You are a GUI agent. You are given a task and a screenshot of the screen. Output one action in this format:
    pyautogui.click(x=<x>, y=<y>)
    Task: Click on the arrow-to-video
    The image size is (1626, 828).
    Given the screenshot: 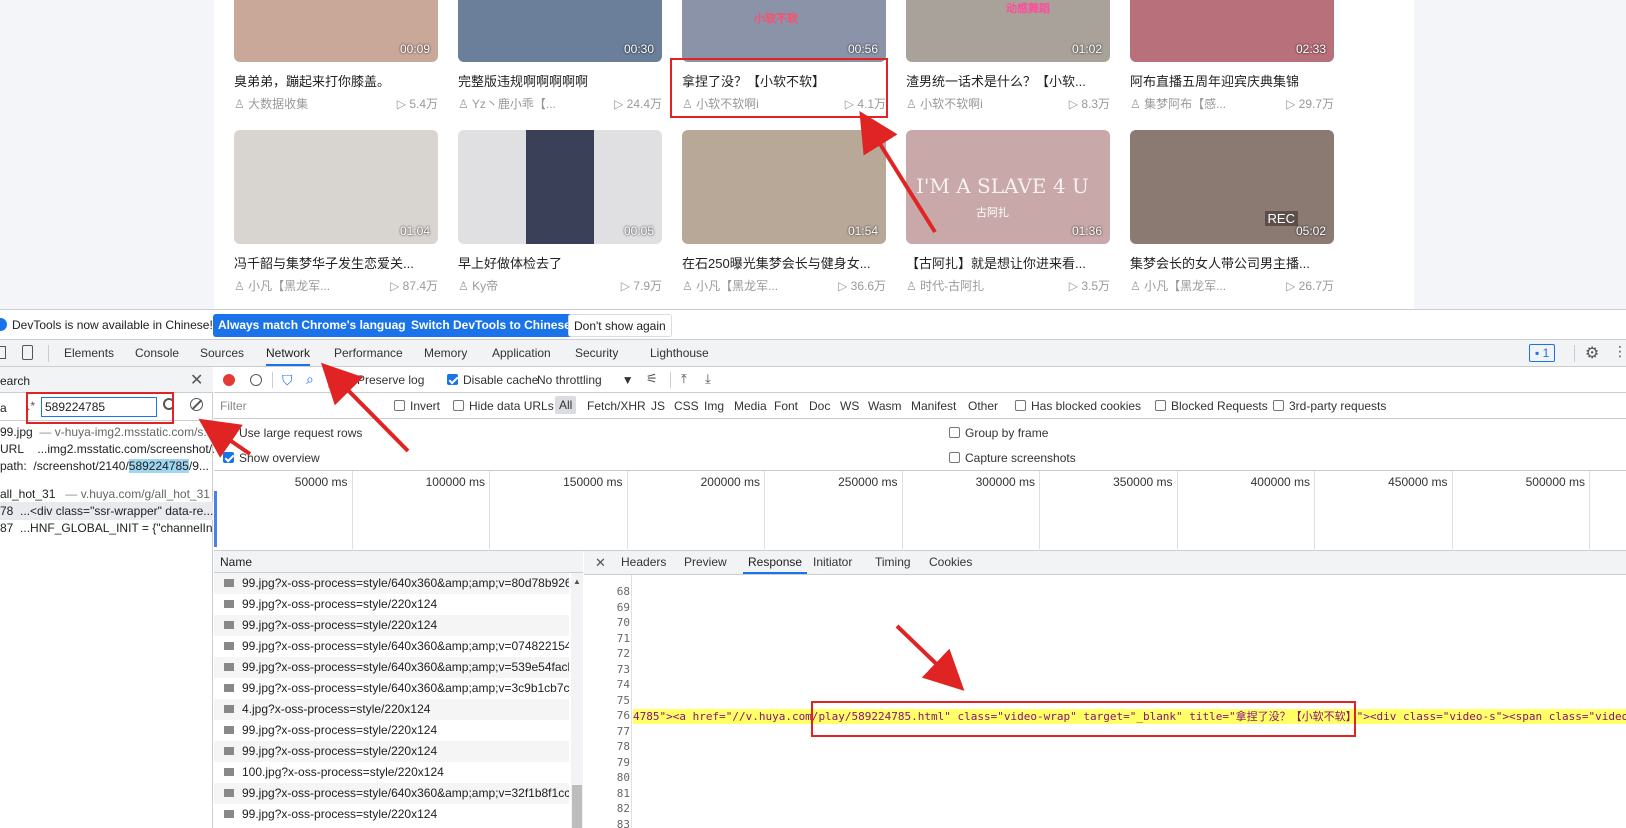 What is the action you would take?
    pyautogui.click(x=898, y=172)
    